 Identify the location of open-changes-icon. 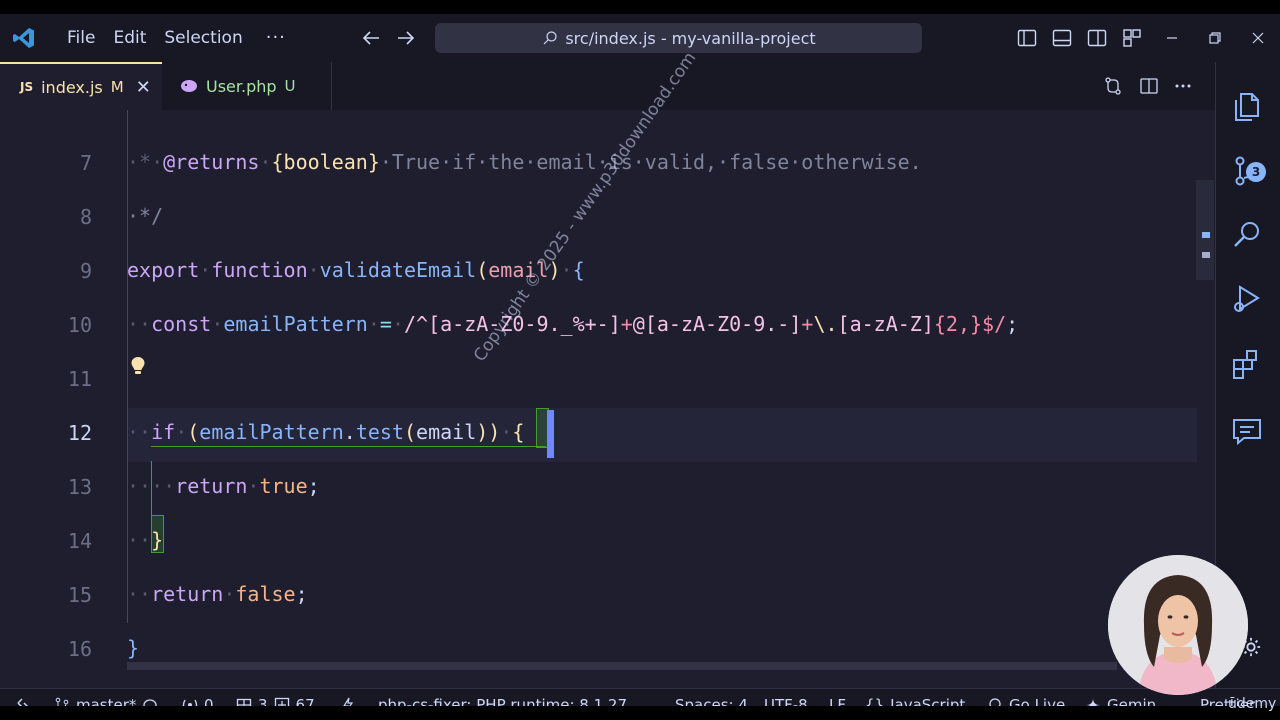
(1113, 86).